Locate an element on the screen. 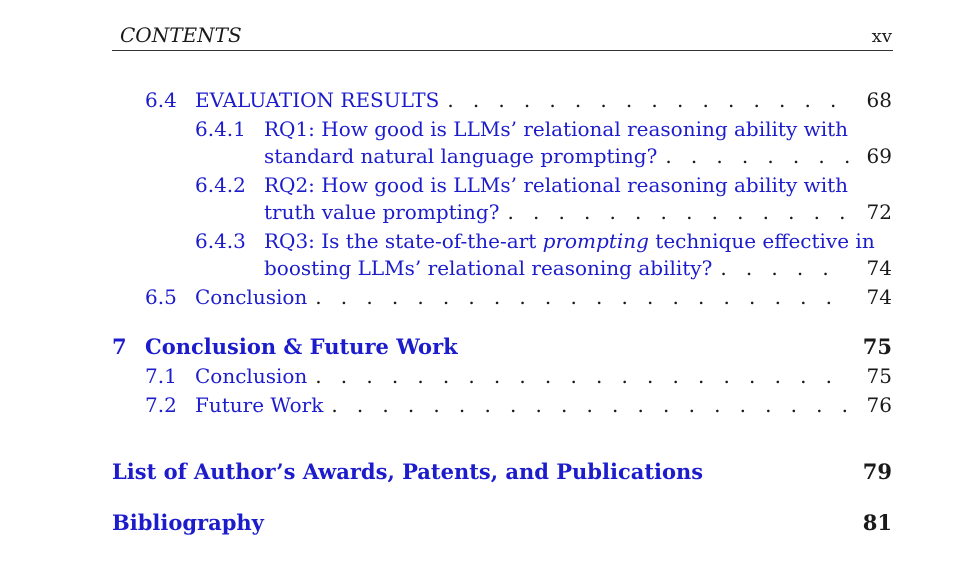 Image resolution: width=964 pixels, height=572 pixels. chapter-title: Conclusion & Future Work is located at coordinates (504, 346).